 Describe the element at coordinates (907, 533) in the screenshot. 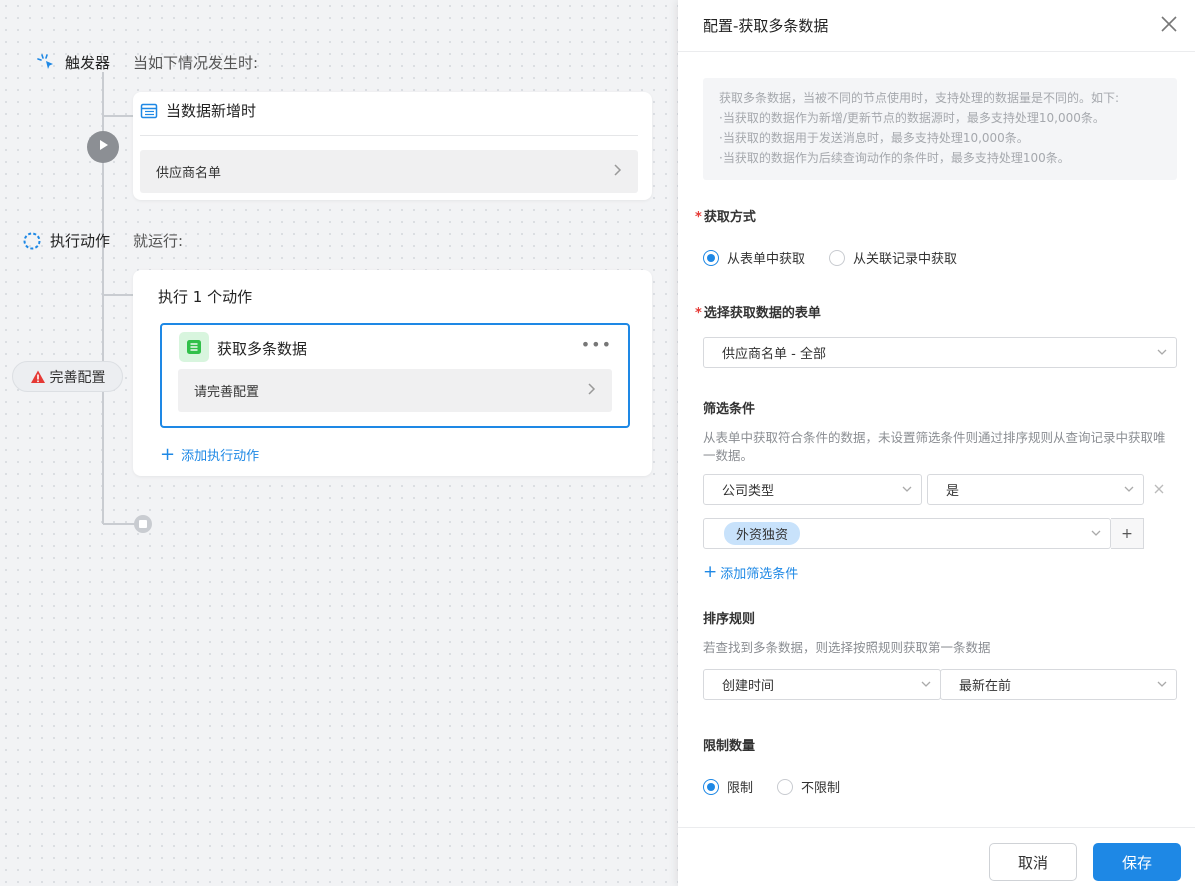

I see `filter-value-select: 外资独资` at that location.